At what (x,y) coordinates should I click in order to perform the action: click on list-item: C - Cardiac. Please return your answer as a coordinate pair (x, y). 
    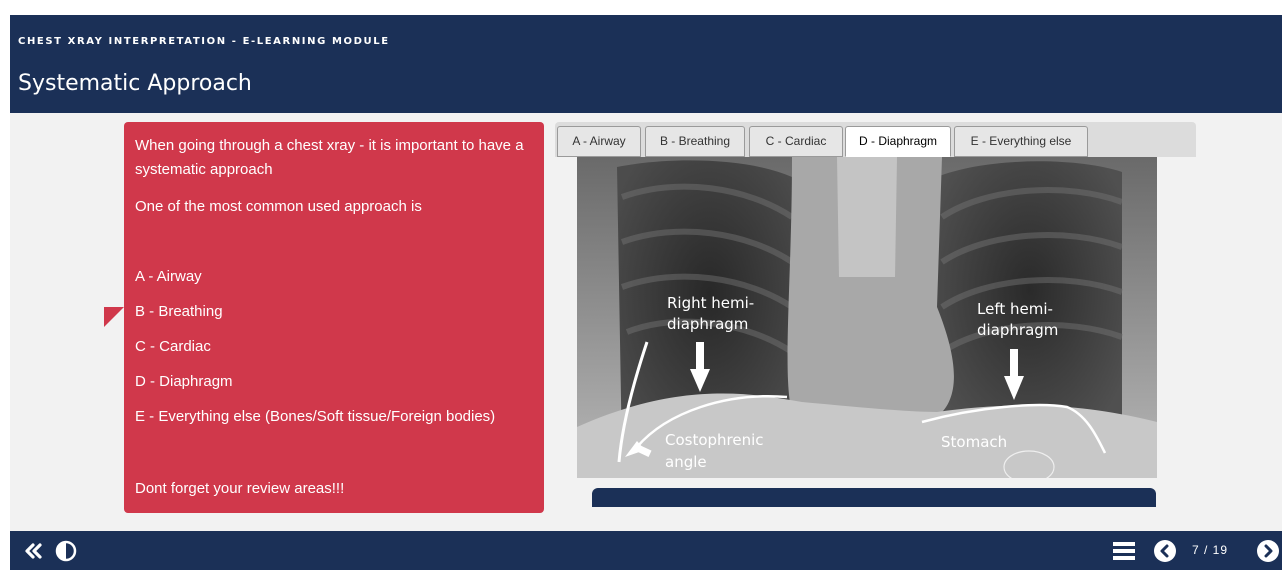
    Looking at the image, I should click on (173, 346).